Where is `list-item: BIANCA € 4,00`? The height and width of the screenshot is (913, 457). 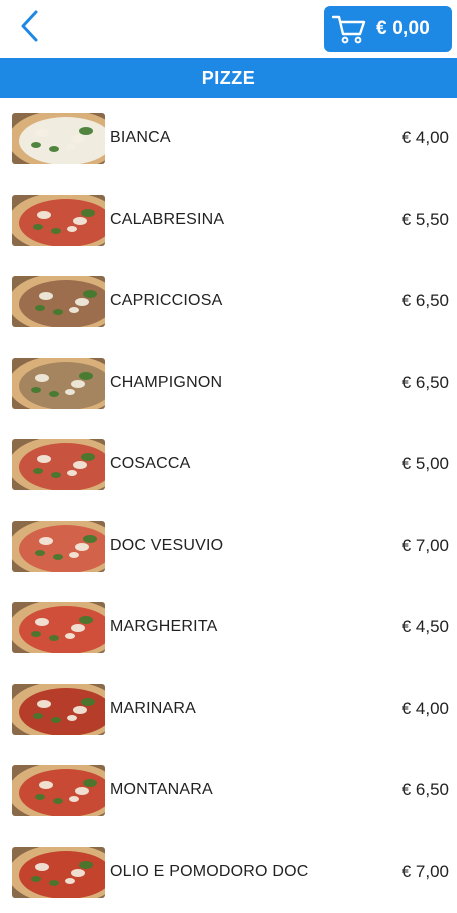 list-item: BIANCA € 4,00 is located at coordinates (228, 138).